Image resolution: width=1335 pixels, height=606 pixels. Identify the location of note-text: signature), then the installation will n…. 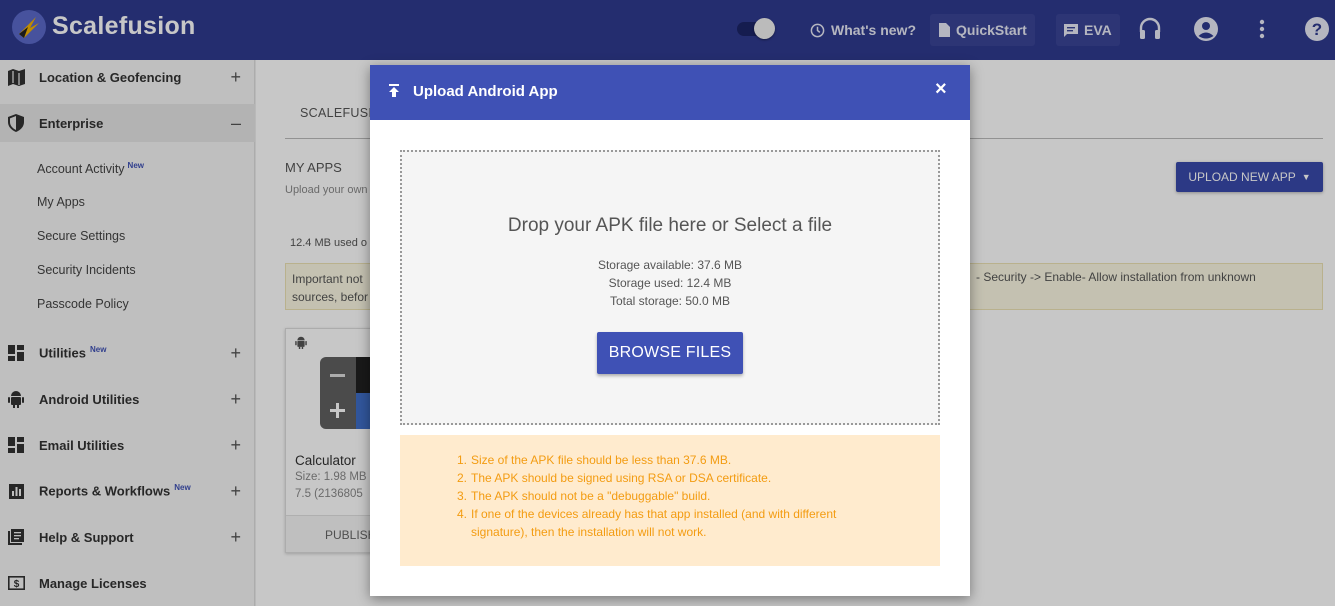
(589, 532).